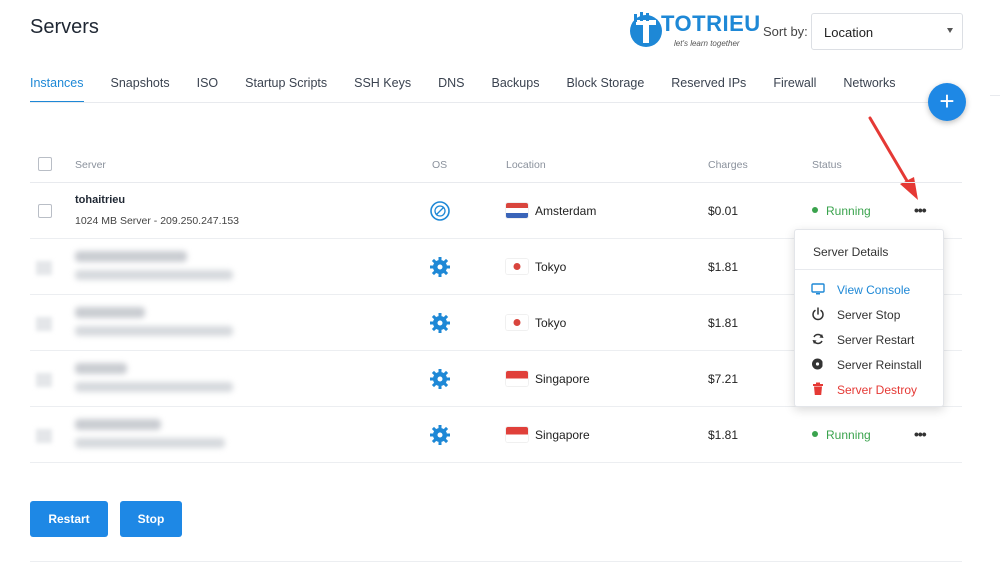 The height and width of the screenshot is (563, 1000). I want to click on chevron-down-icon, so click(950, 30).